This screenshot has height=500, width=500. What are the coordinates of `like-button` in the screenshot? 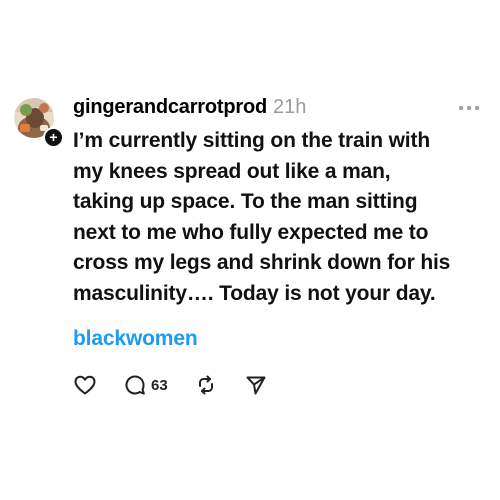 It's located at (85, 385).